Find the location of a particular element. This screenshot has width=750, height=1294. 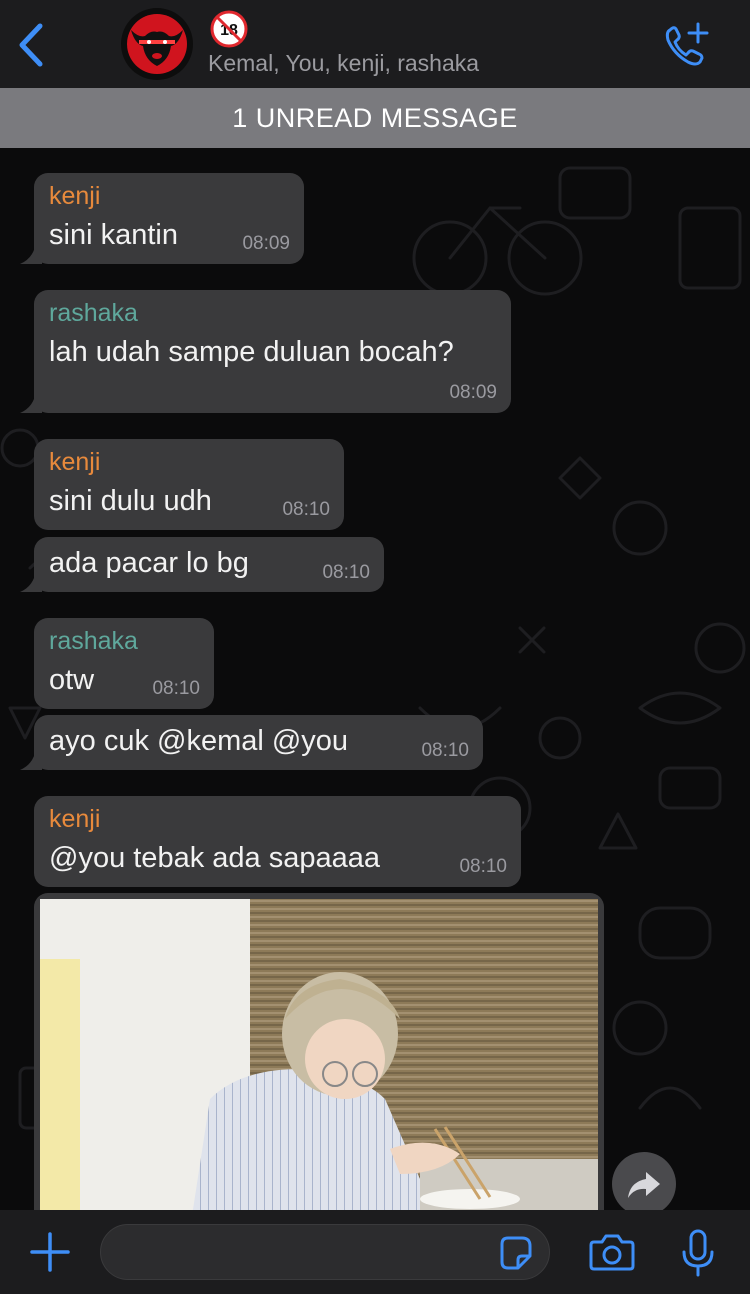

message-bubble: rashaka otw 08:10 is located at coordinates (124, 663).